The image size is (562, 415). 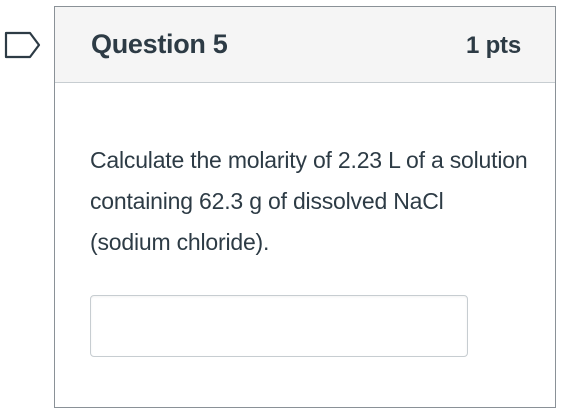 What do you see at coordinates (159, 44) in the screenshot?
I see `question-title: Question 5` at bounding box center [159, 44].